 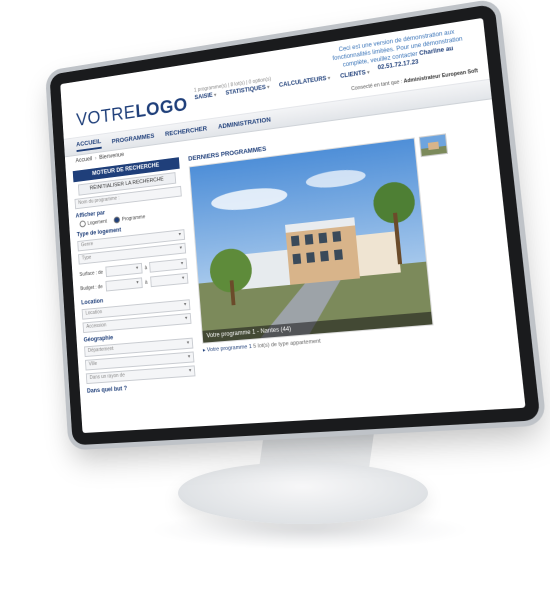 I want to click on connected-label: Connecté en tant que :, so click(x=376, y=85).